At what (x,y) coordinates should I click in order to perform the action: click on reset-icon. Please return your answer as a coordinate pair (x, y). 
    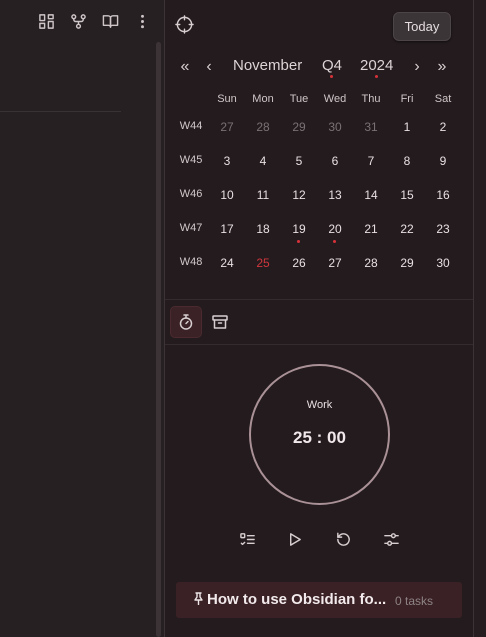
    Looking at the image, I should click on (343, 539).